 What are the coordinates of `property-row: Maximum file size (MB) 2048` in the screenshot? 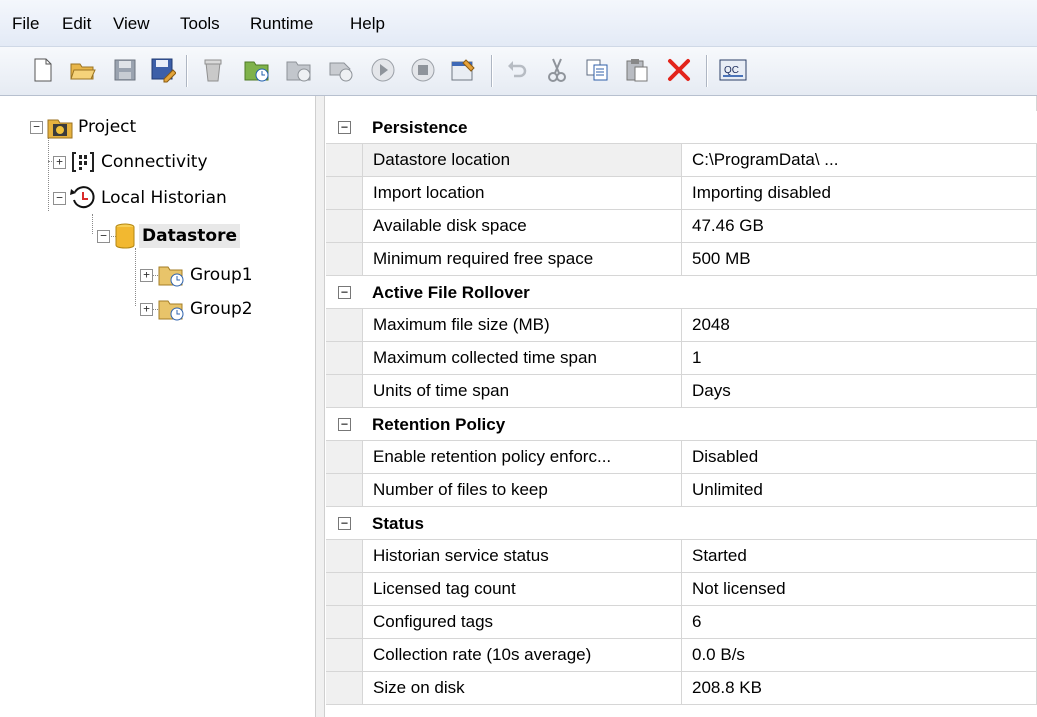 It's located at (681, 325).